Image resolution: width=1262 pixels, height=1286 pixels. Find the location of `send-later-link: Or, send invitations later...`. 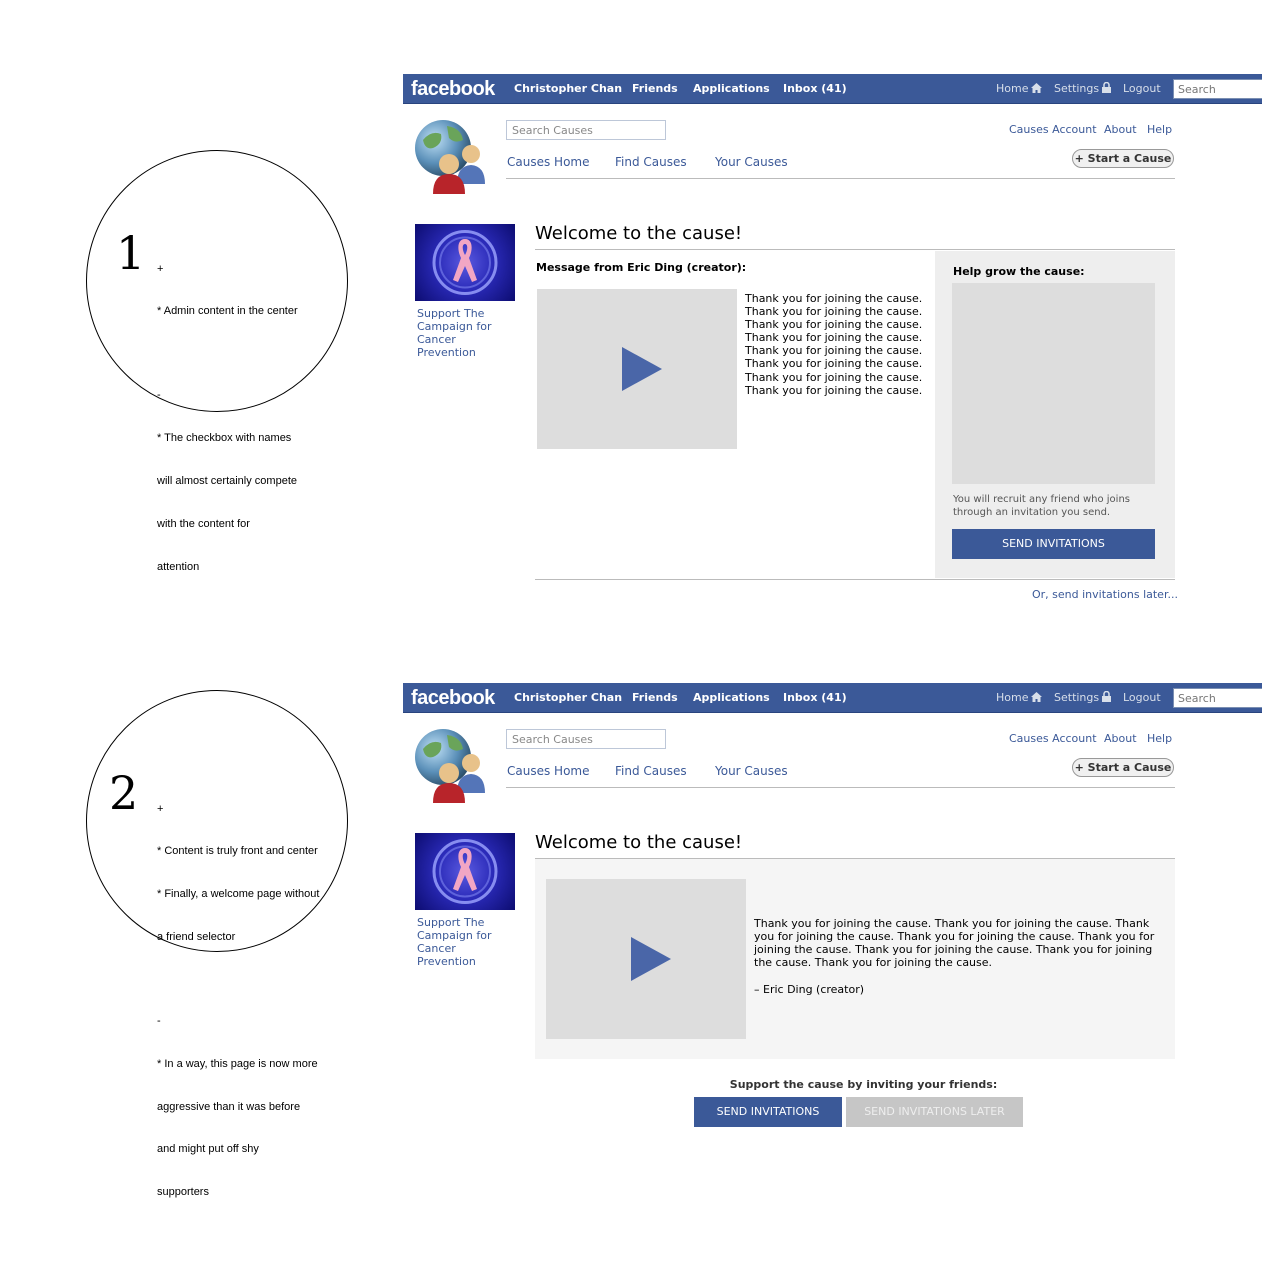

send-later-link: Or, send invitations later... is located at coordinates (1105, 594).